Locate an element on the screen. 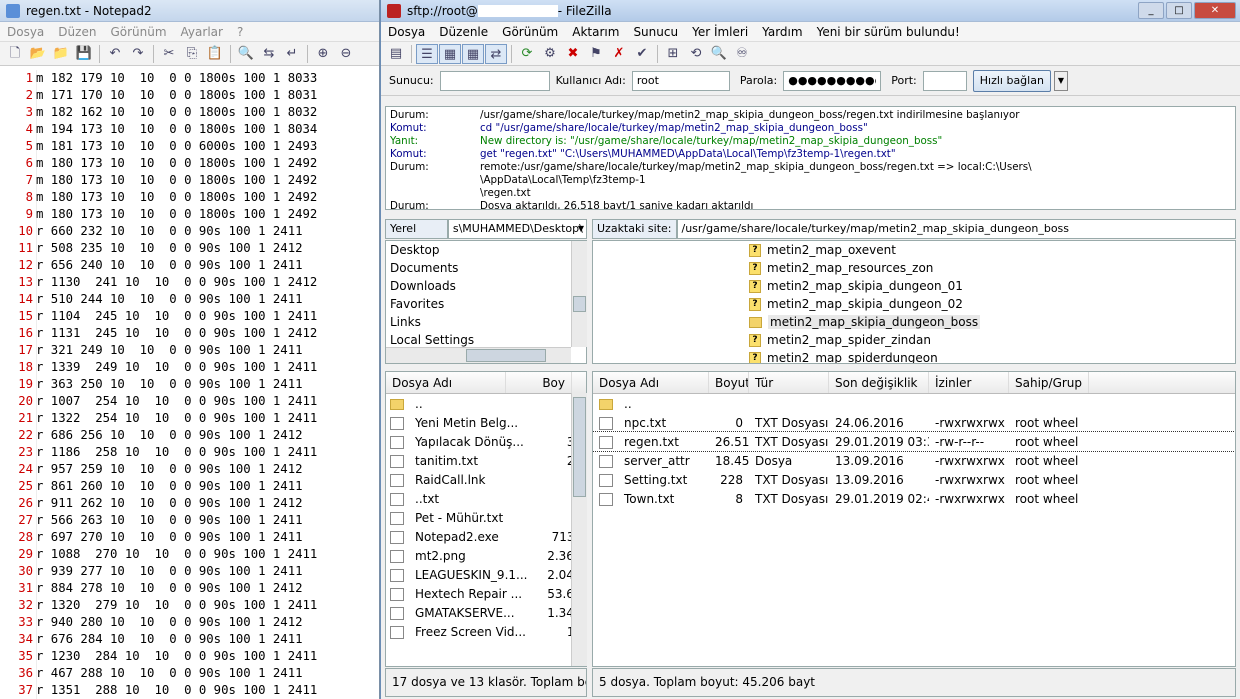  filezilla-menu-item: Yardım is located at coordinates (782, 32).